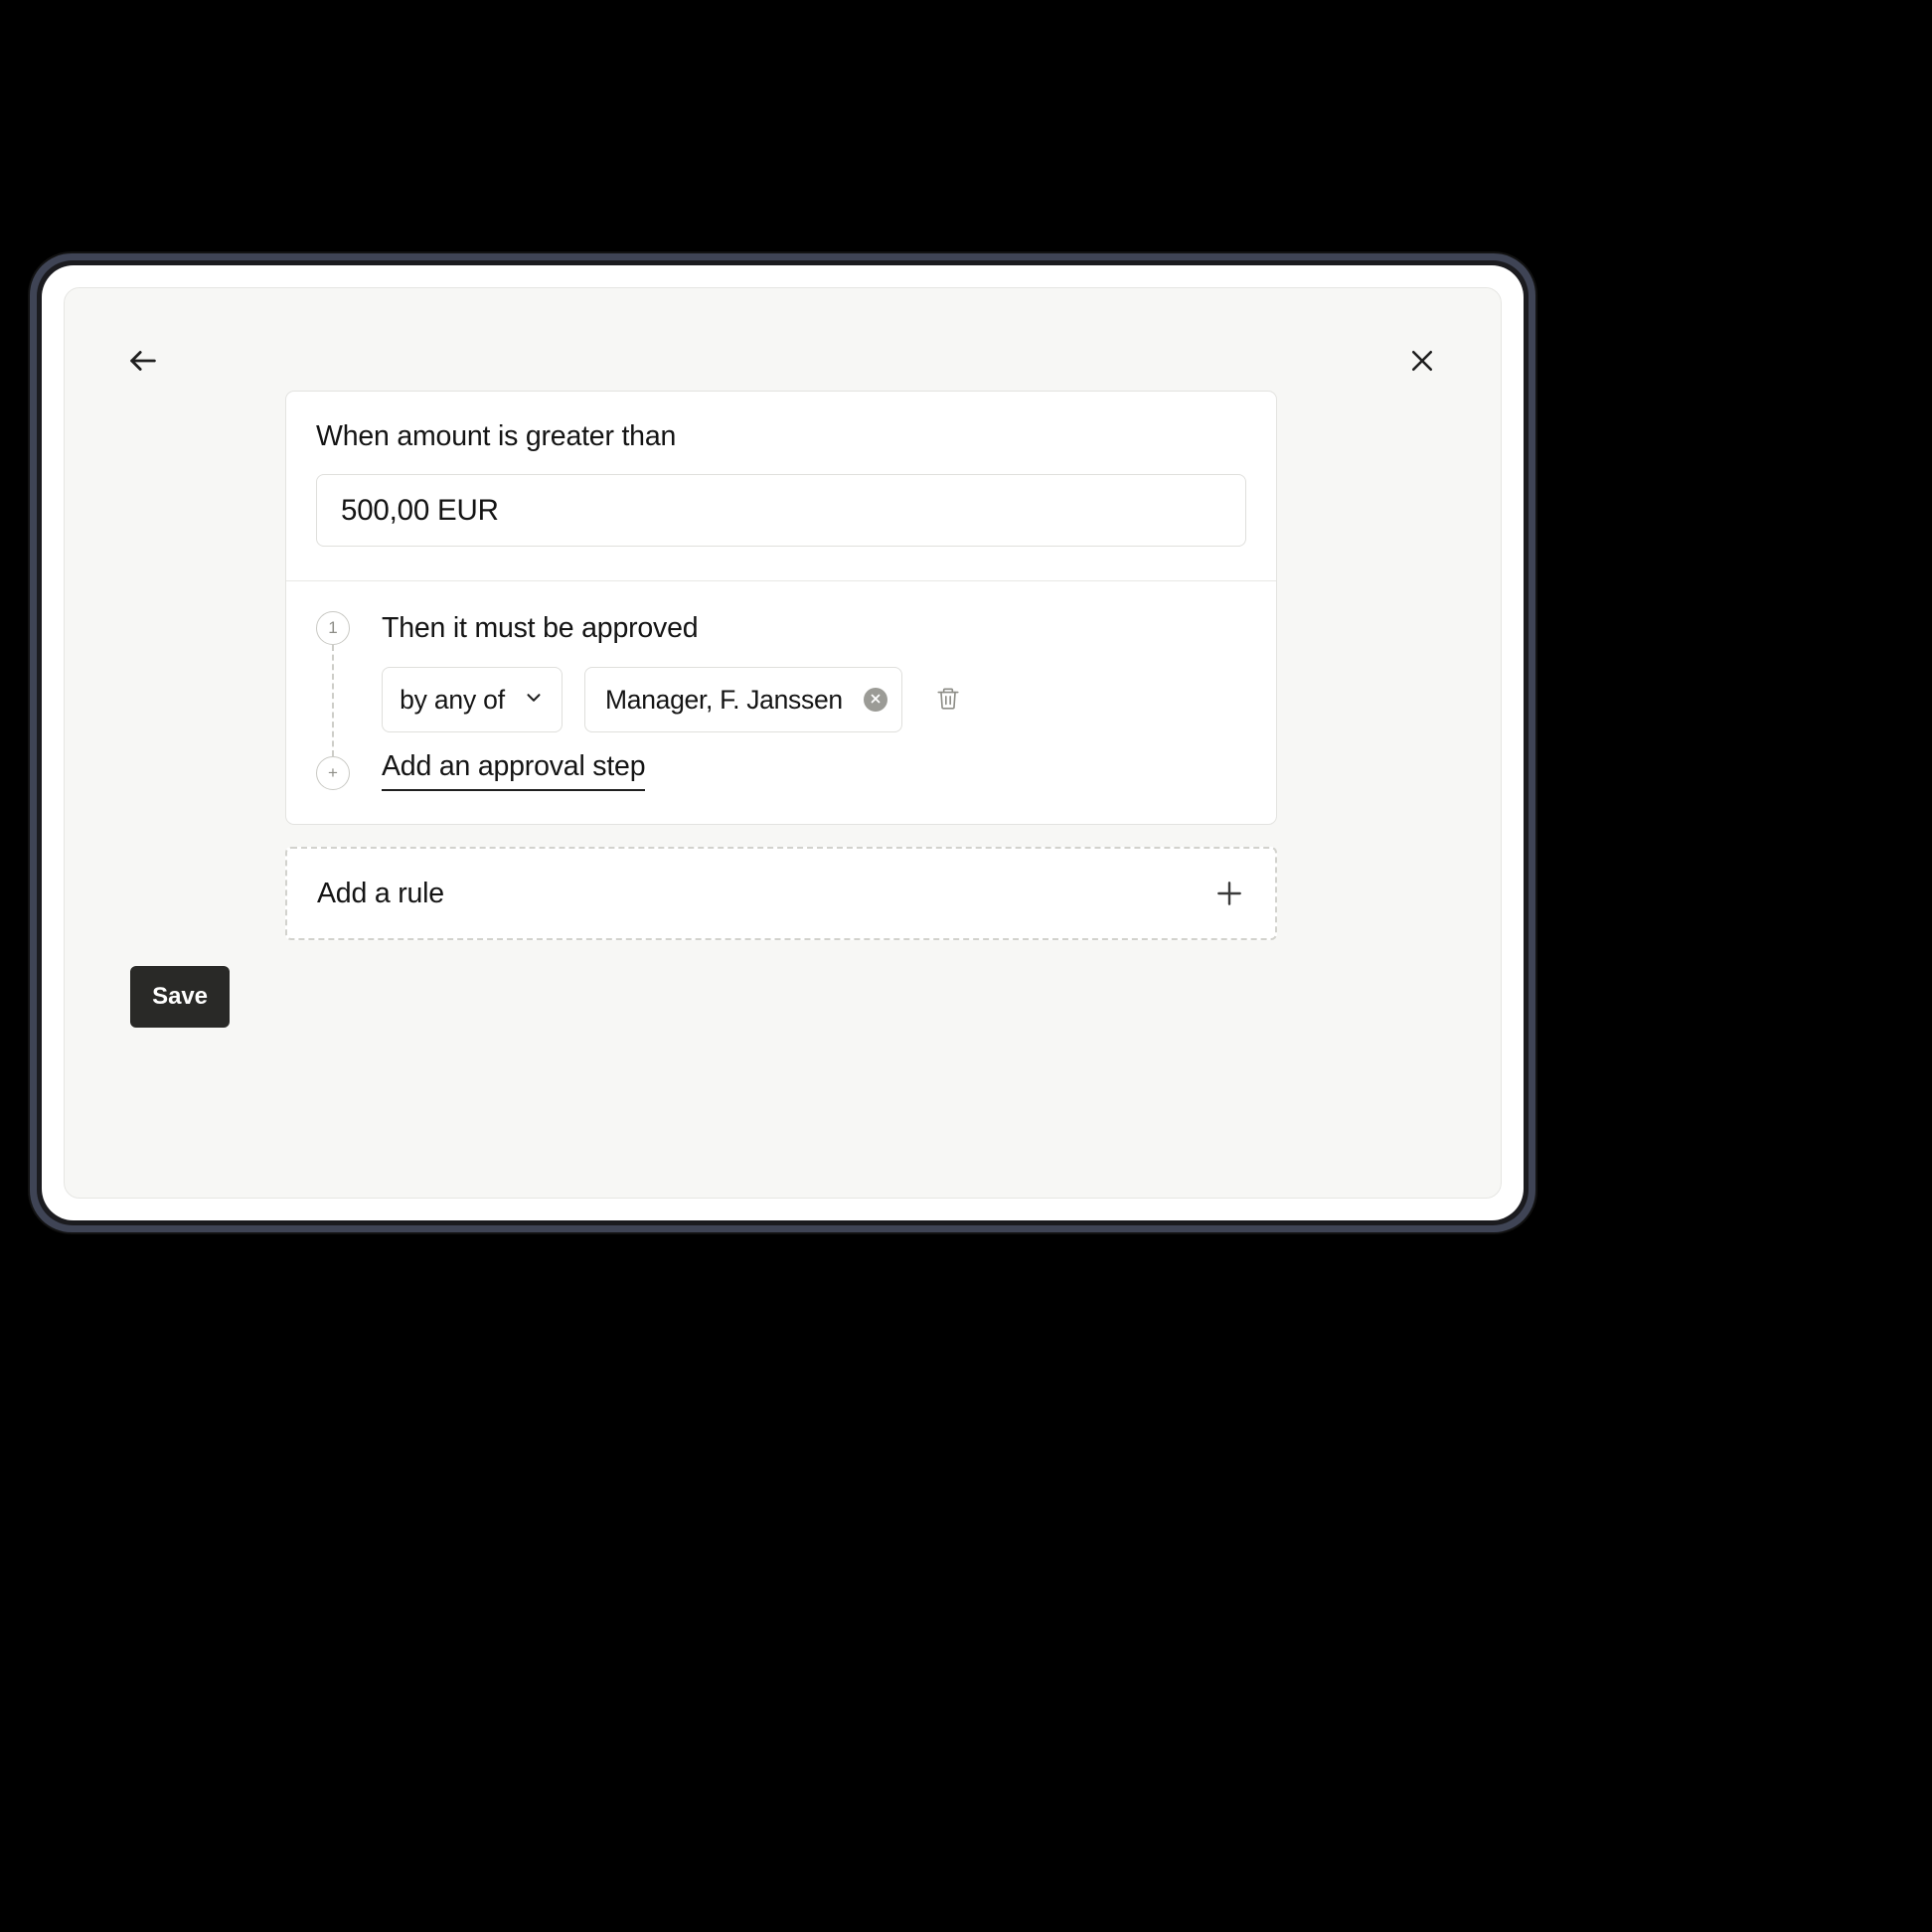 The width and height of the screenshot is (1932, 1932). What do you see at coordinates (814, 771) in the screenshot?
I see `add-approval-step-row: Add an approval step` at bounding box center [814, 771].